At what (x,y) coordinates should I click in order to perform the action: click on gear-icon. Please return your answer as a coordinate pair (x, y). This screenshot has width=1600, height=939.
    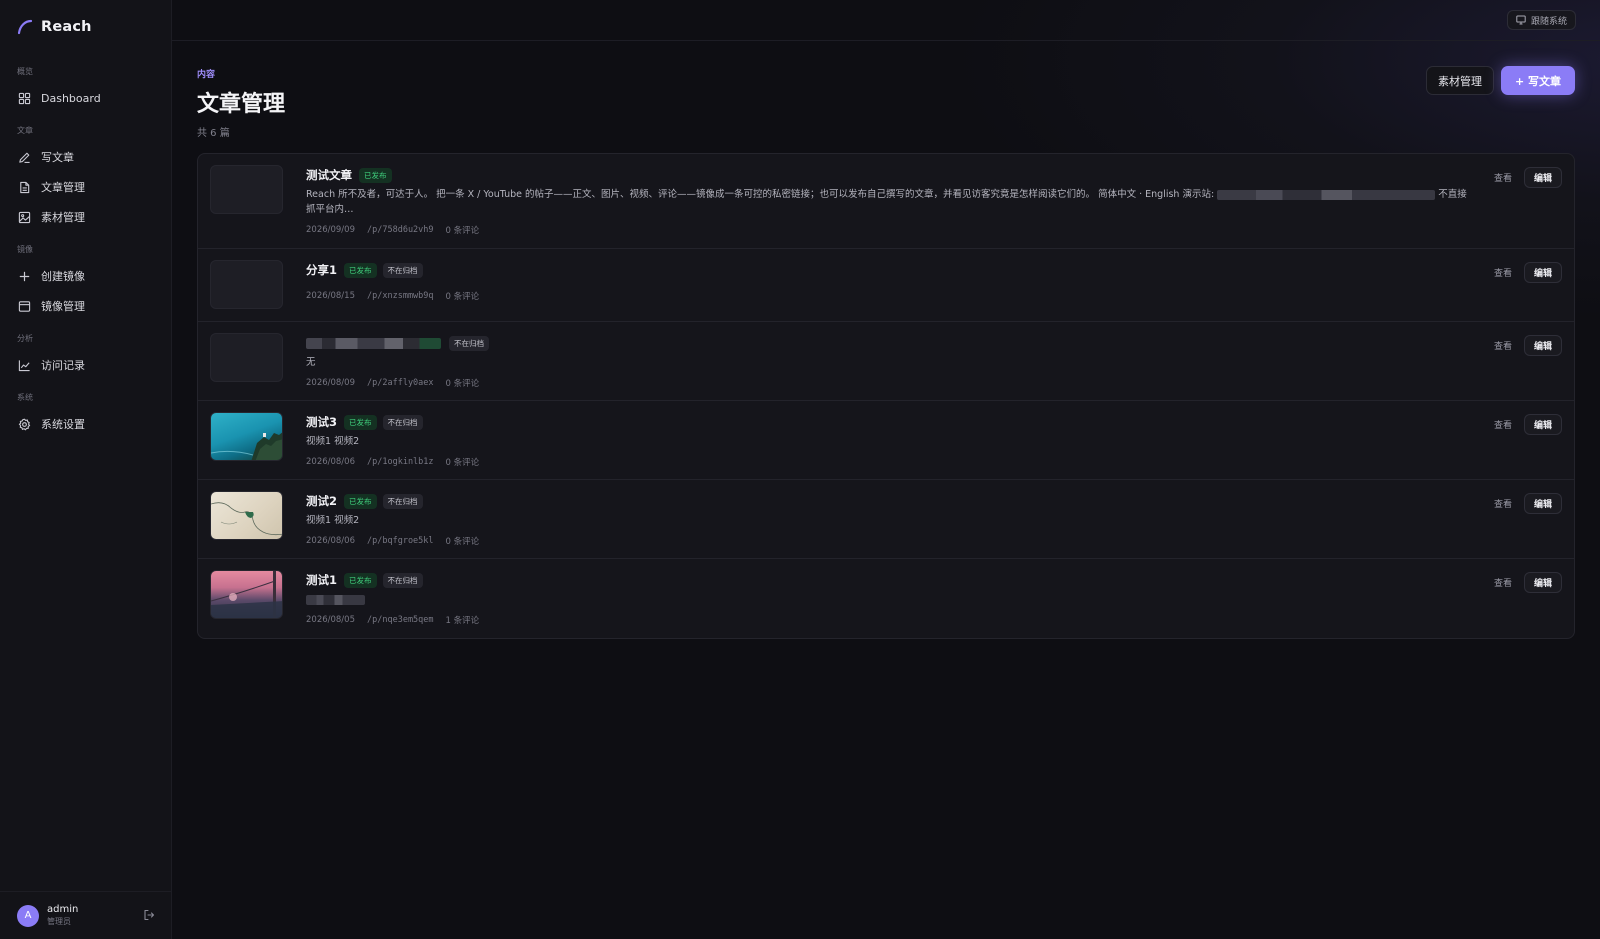
    Looking at the image, I should click on (24, 424).